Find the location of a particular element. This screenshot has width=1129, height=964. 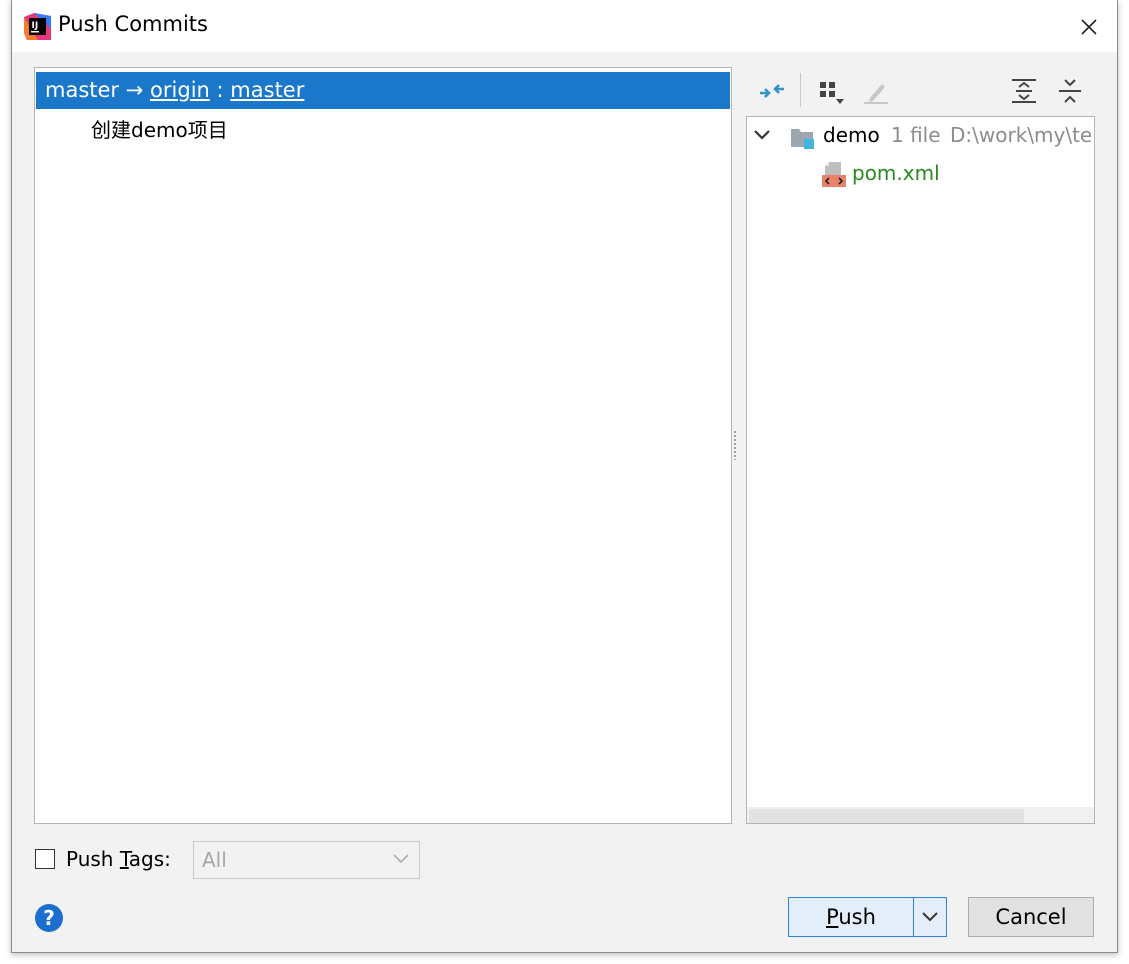

remote-link: origin is located at coordinates (180, 90).